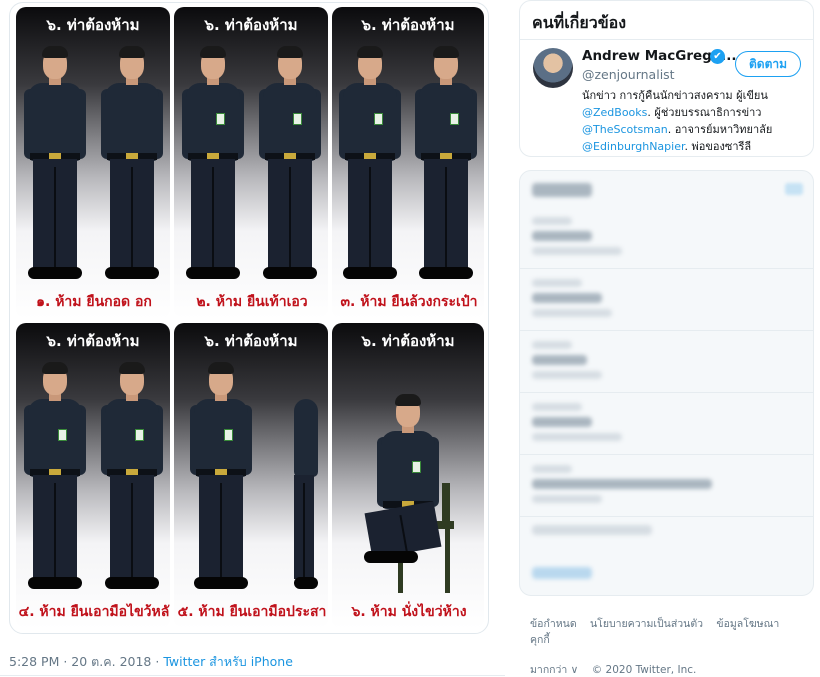 The image size is (820, 677). I want to click on footer-cookies-link: คุกกี้, so click(540, 640).